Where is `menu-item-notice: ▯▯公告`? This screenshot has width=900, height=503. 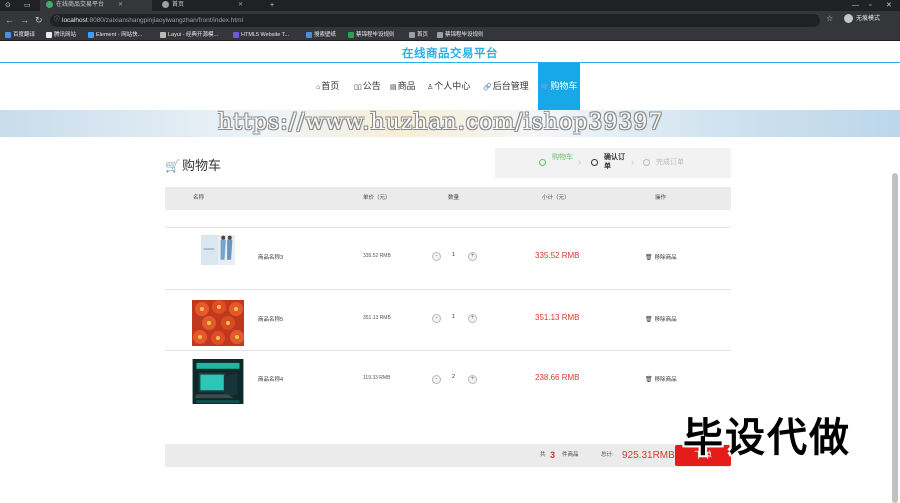
menu-item-notice: ▯▯公告 is located at coordinates (367, 86).